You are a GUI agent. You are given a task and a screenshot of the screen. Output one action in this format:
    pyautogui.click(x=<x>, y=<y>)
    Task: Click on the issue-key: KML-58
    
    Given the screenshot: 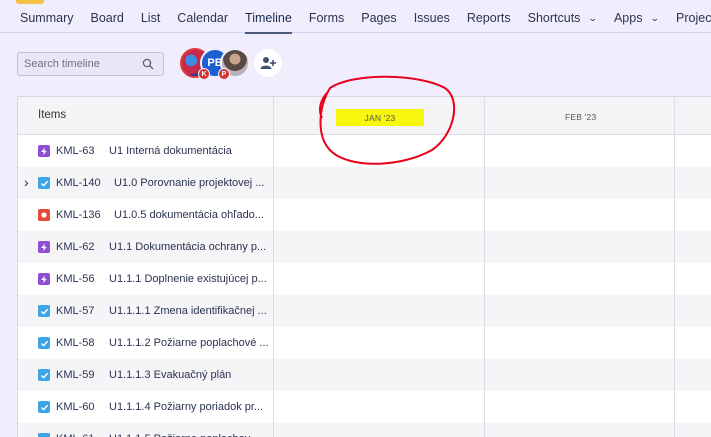 What is the action you would take?
    pyautogui.click(x=75, y=343)
    